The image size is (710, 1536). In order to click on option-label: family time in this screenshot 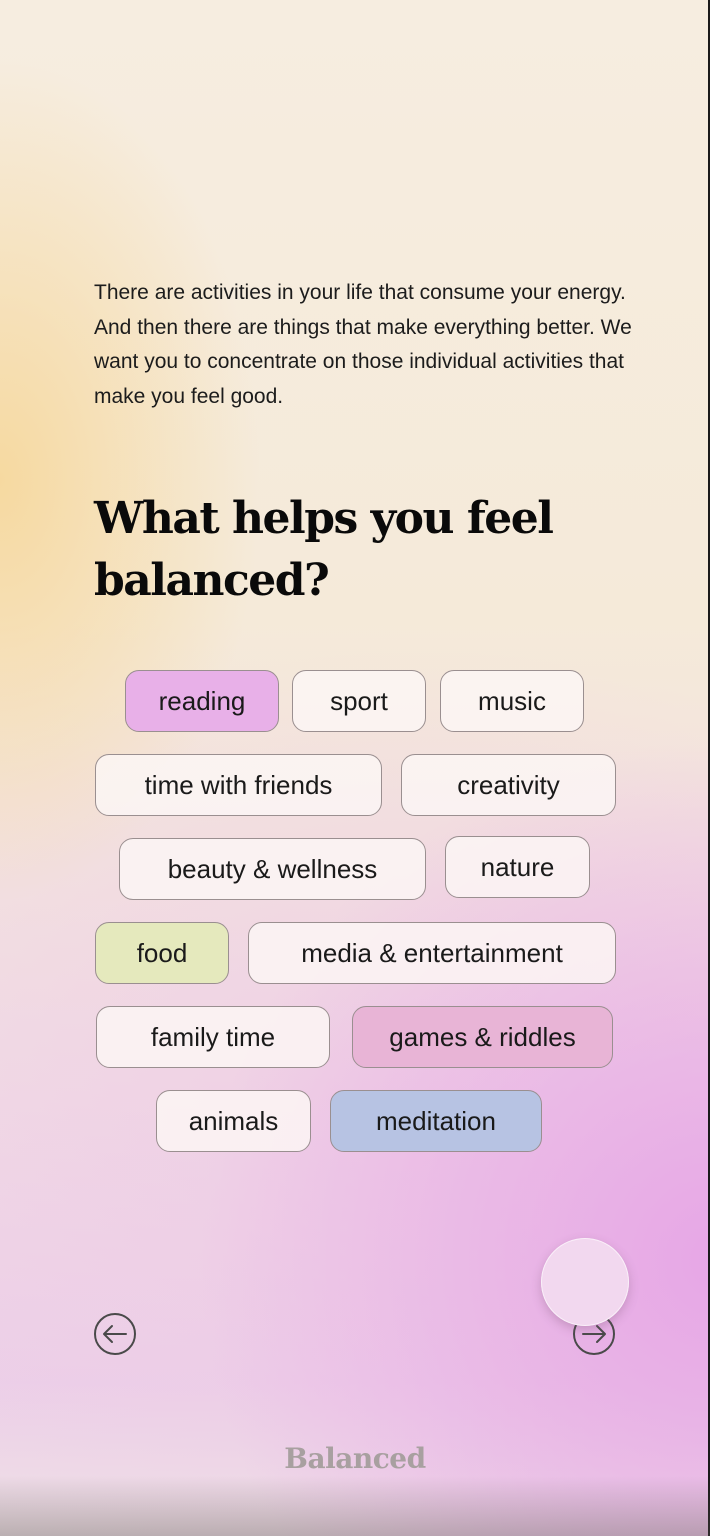, I will do `click(213, 1036)`.